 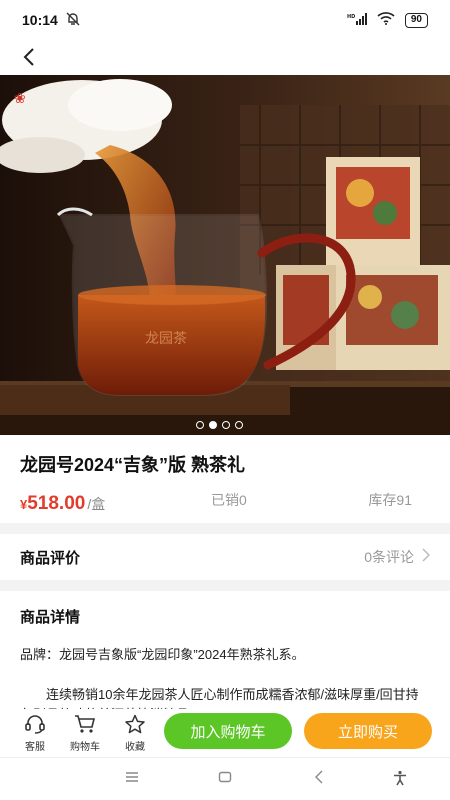 I want to click on status-time: 10:14, so click(x=40, y=20).